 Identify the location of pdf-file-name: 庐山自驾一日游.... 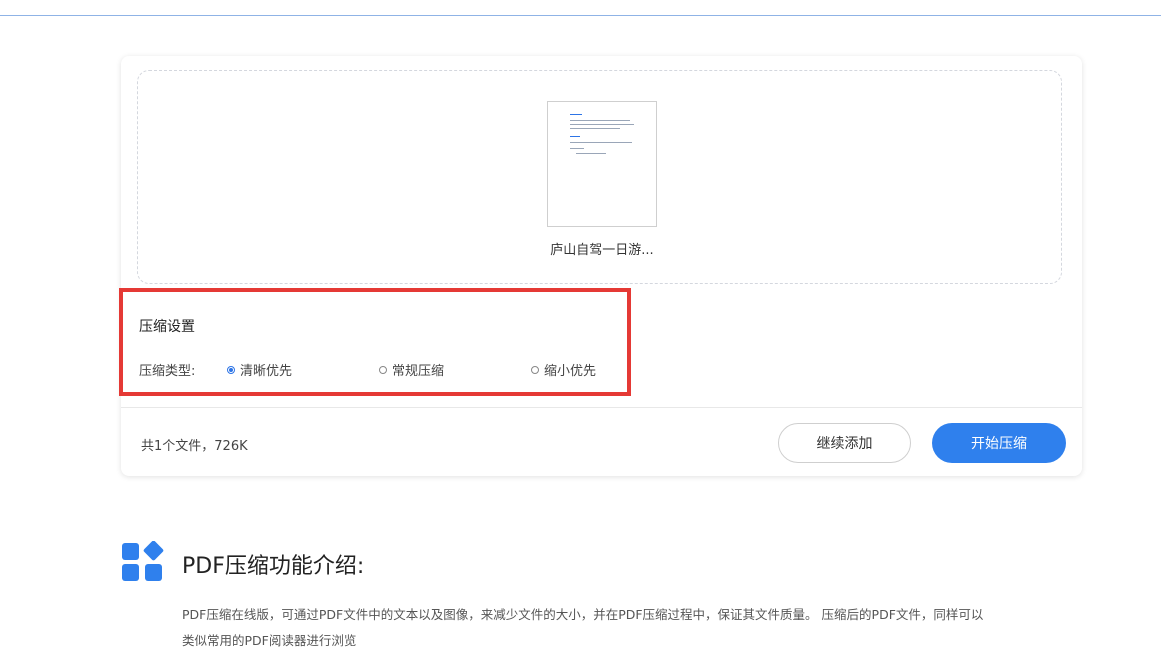
(602, 250).